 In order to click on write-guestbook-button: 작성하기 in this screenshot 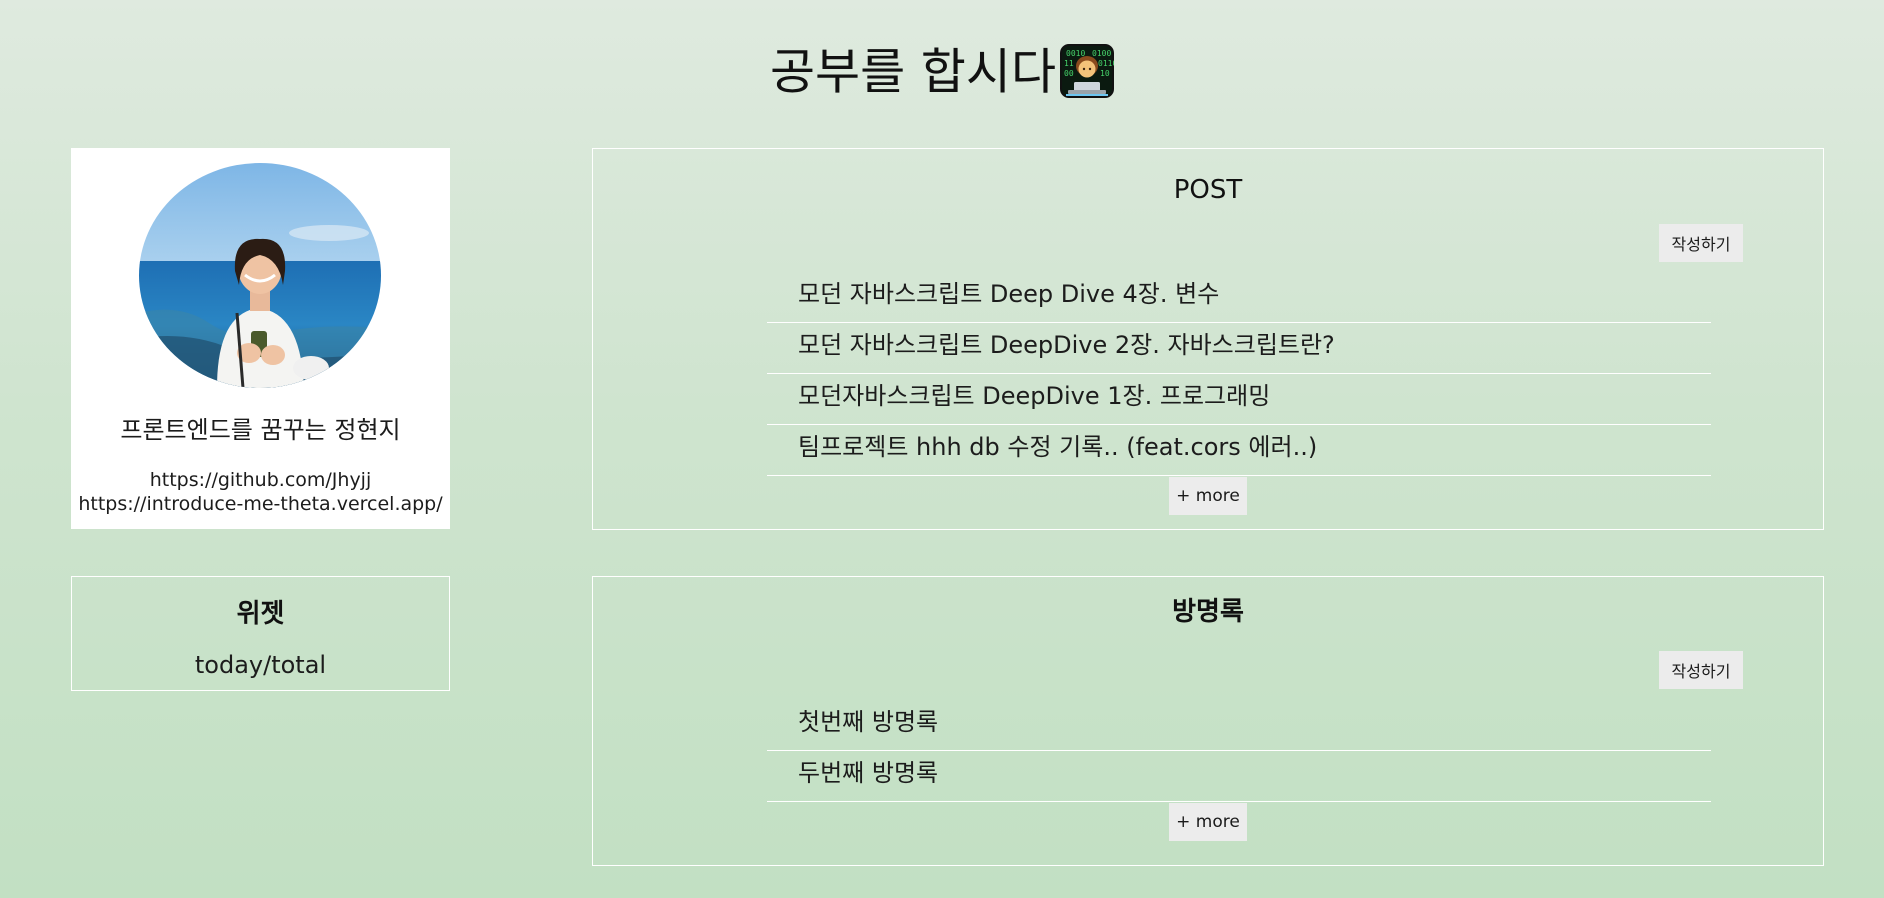, I will do `click(1701, 670)`.